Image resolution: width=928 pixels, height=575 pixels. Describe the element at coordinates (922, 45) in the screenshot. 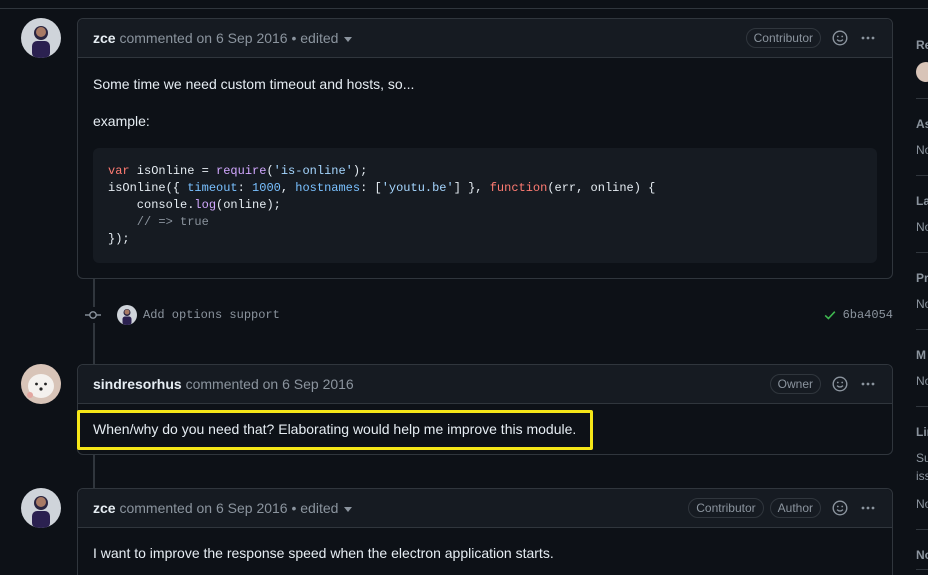

I see `sidebar-reviewers-title: Re` at that location.